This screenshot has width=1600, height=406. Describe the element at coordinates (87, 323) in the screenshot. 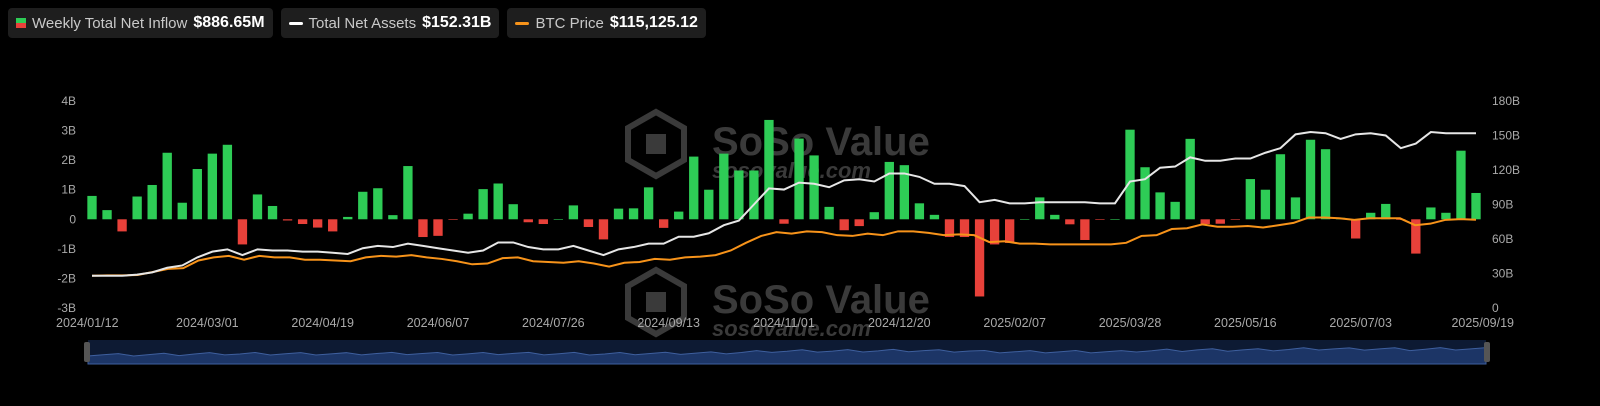

I see `x-tick-label: 2024/01/12` at that location.